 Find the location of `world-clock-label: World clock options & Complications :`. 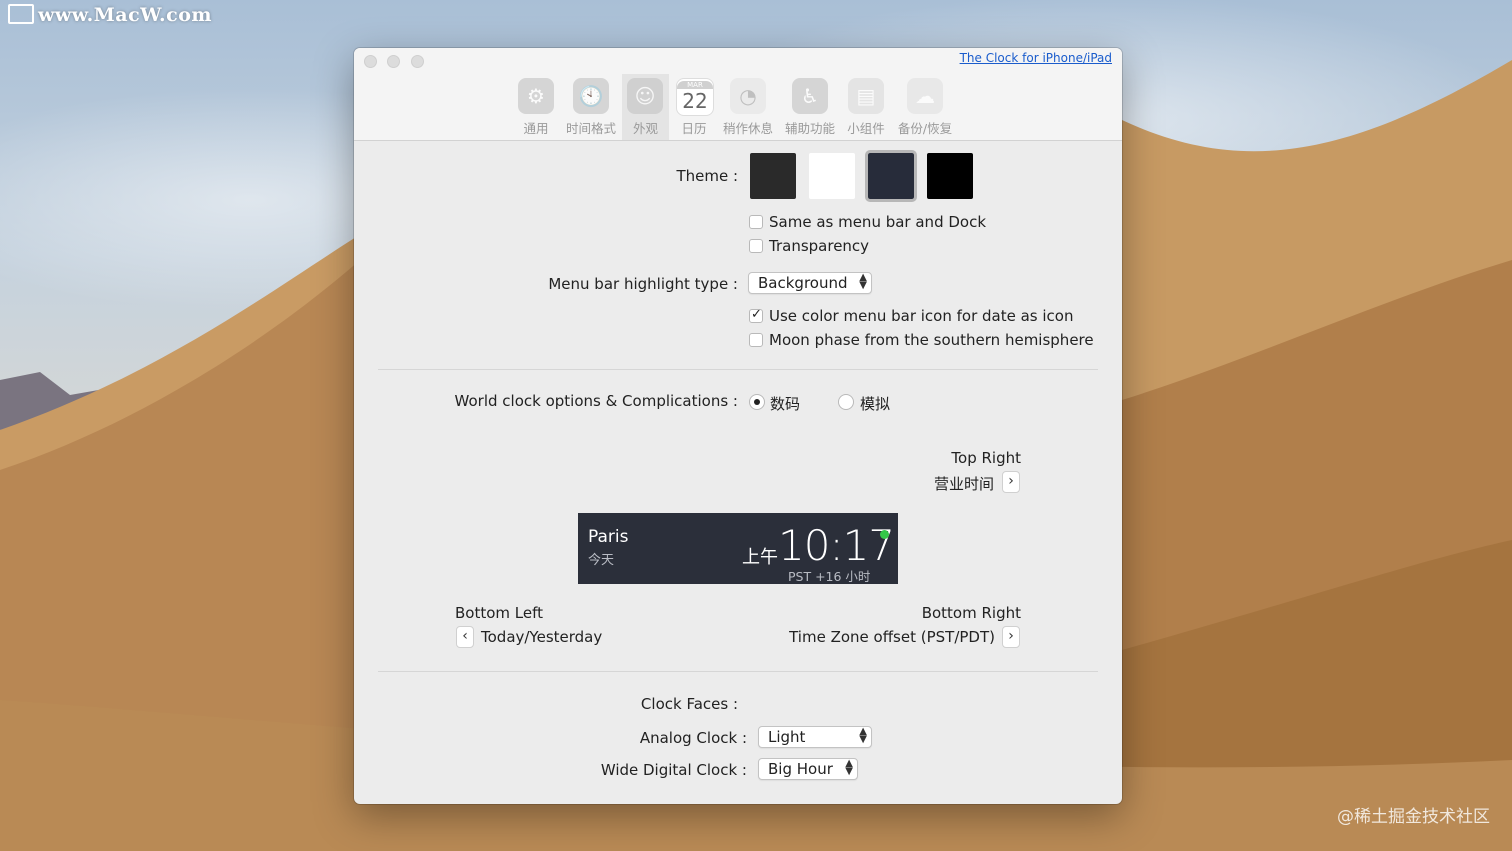

world-clock-label: World clock options & Complications : is located at coordinates (596, 401).